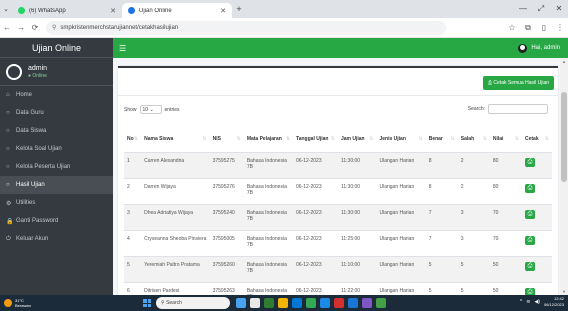  I want to click on tab-ujian-online: Ujian Online ✕, so click(177, 10).